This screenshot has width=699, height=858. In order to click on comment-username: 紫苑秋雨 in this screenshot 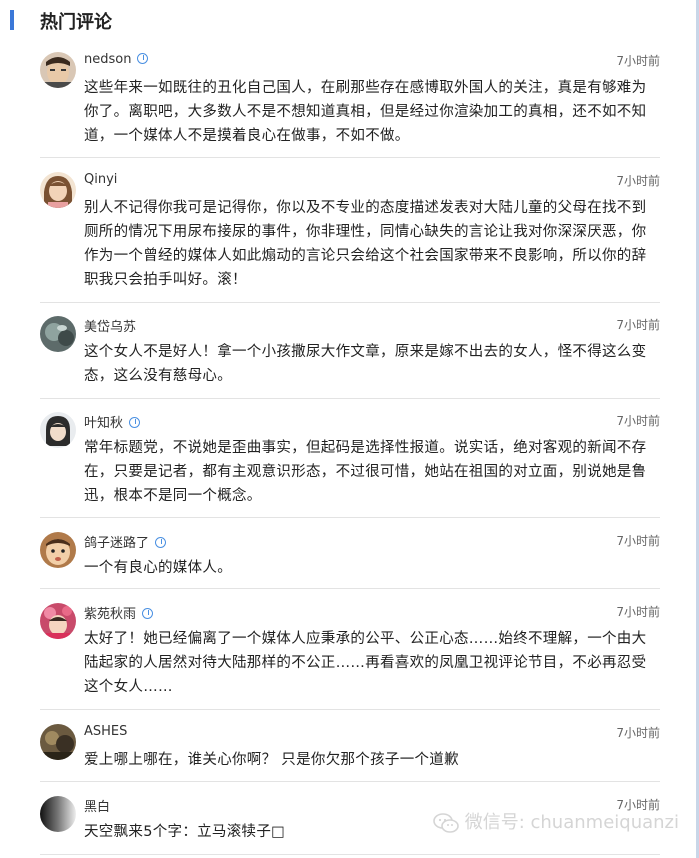, I will do `click(119, 612)`.